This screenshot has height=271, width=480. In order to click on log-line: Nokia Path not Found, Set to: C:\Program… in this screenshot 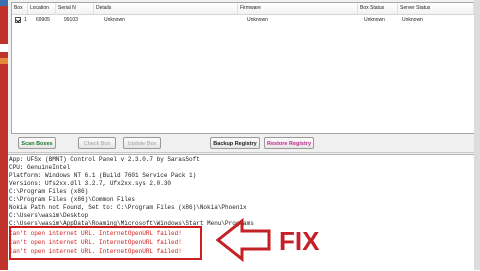, I will do `click(128, 207)`.